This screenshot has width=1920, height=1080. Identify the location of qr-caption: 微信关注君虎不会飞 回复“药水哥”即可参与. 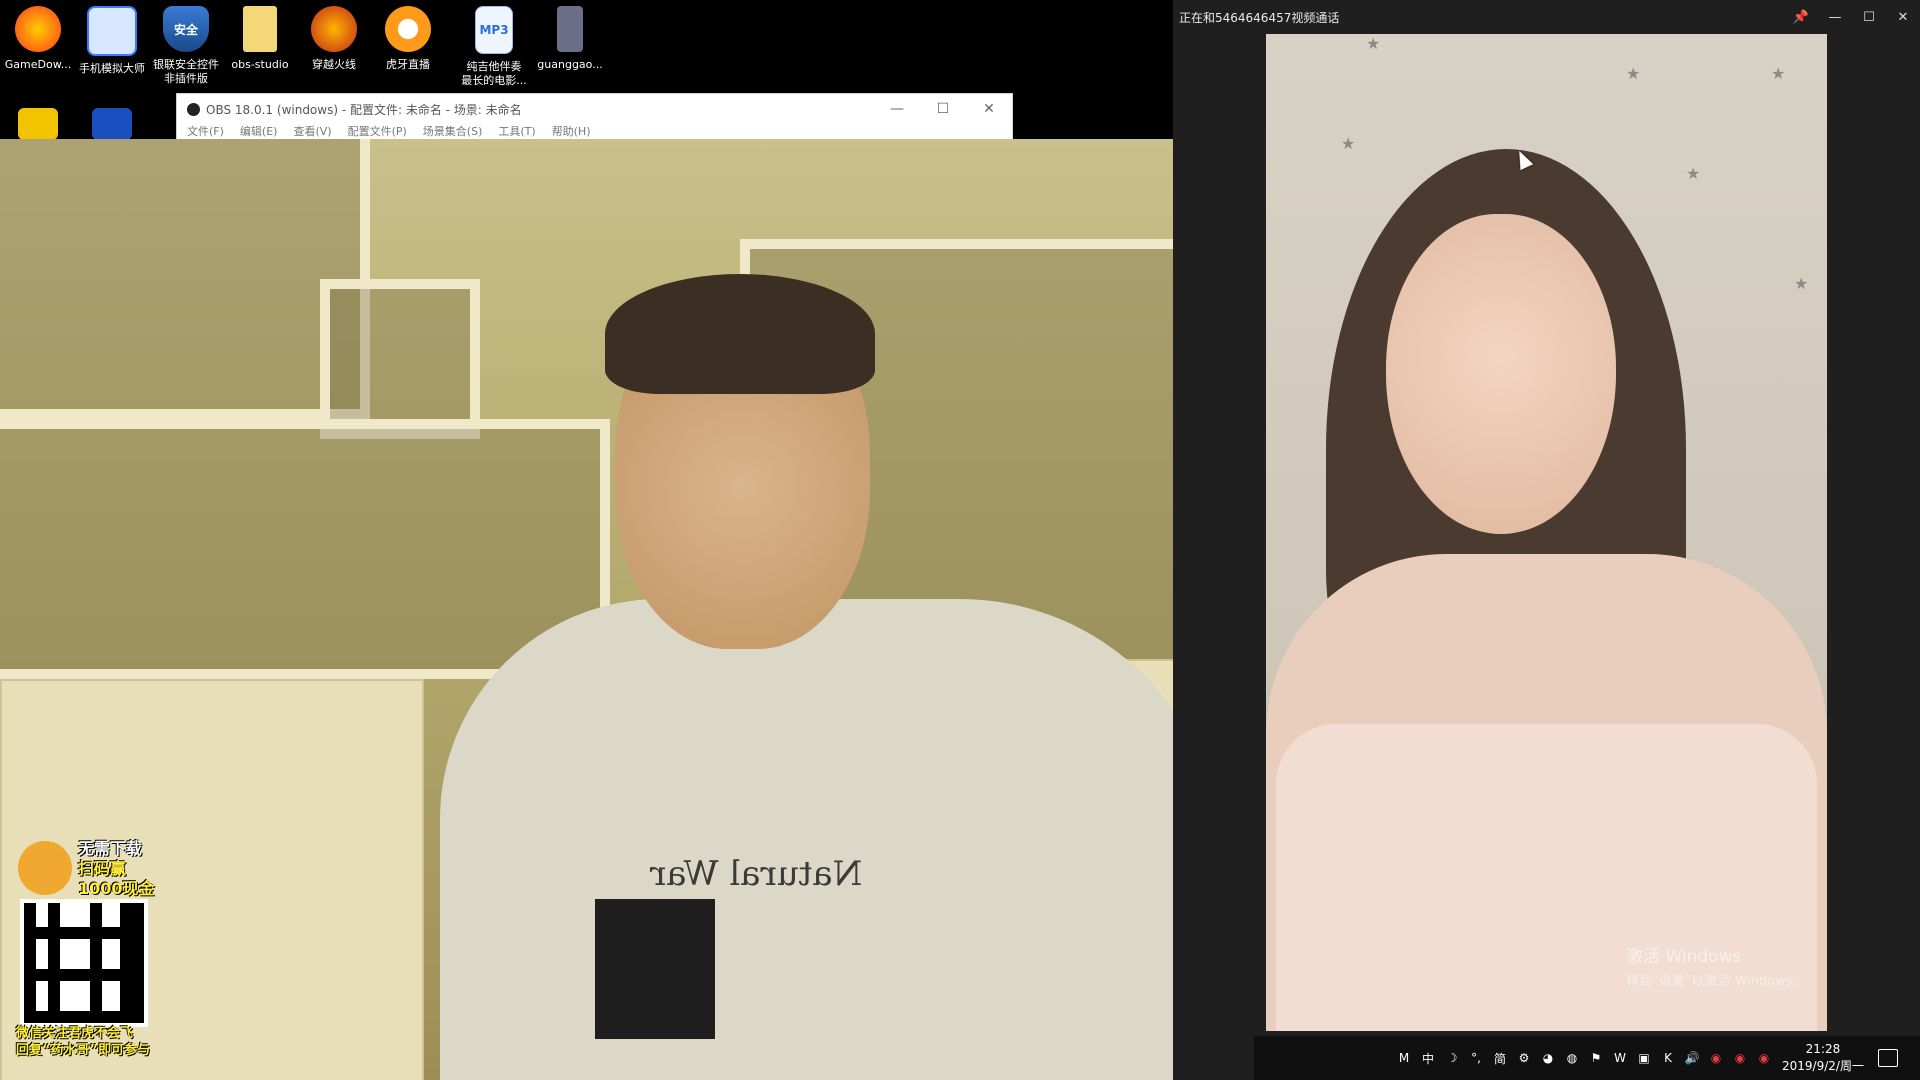
(106, 1042).